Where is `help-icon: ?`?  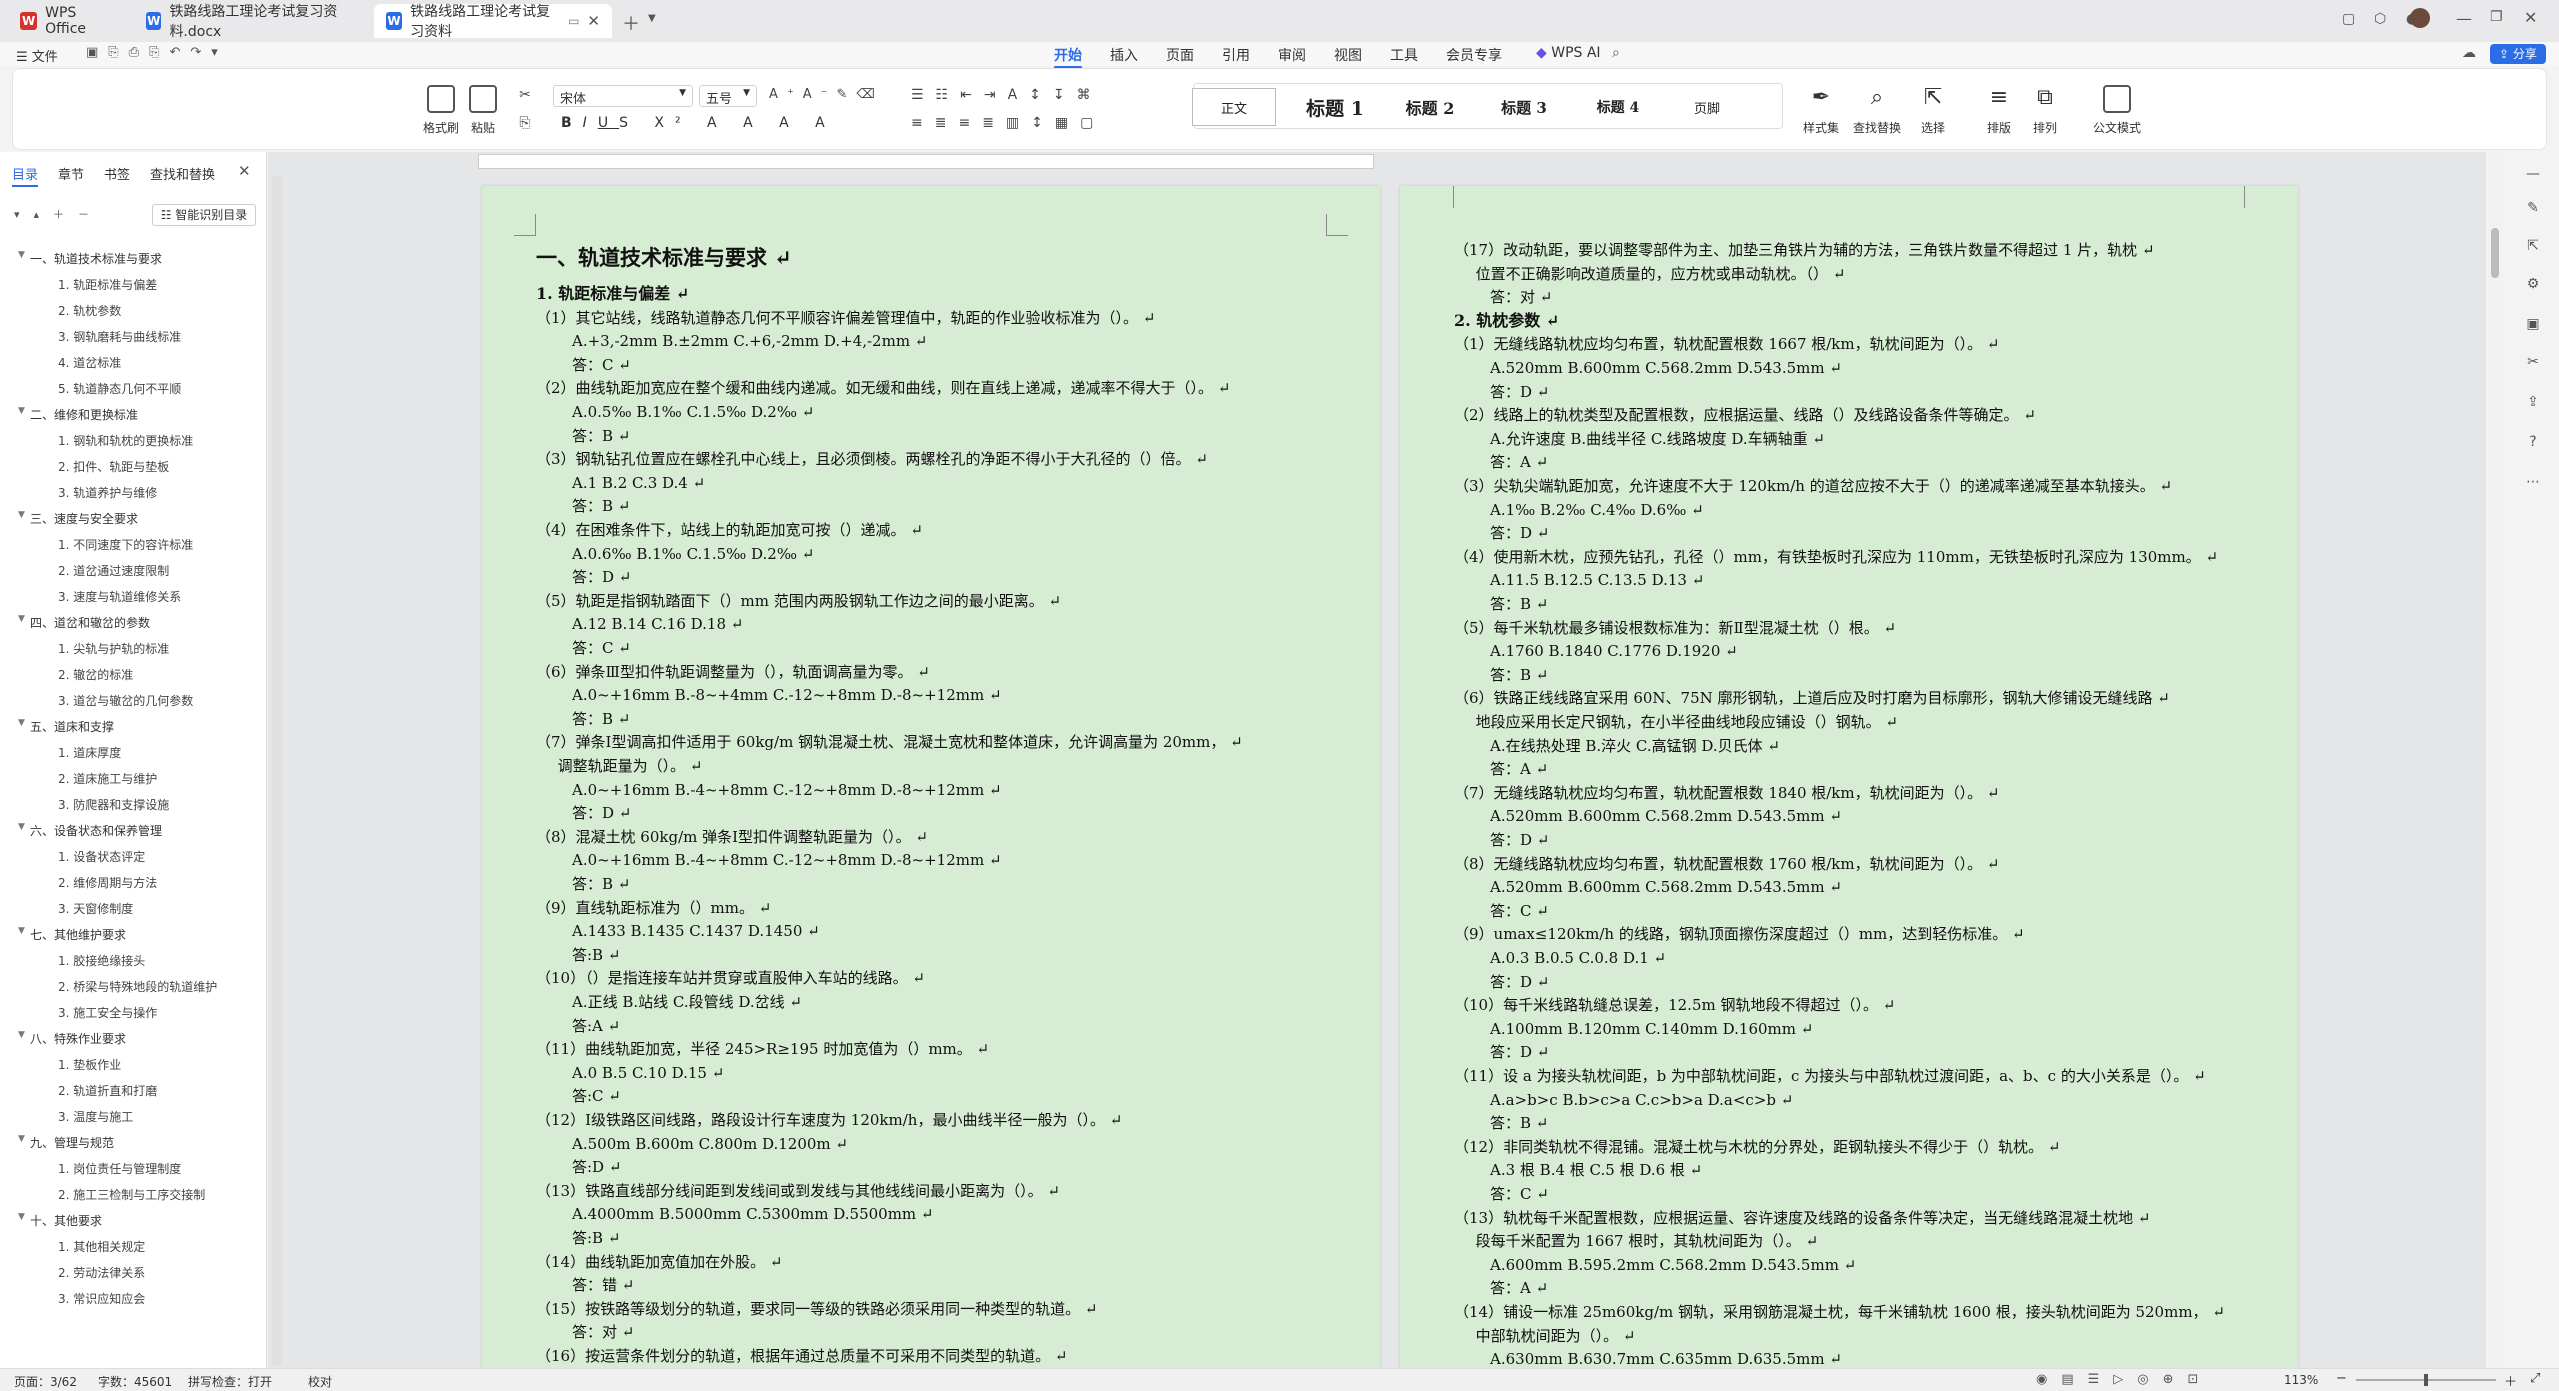 help-icon: ? is located at coordinates (2533, 443).